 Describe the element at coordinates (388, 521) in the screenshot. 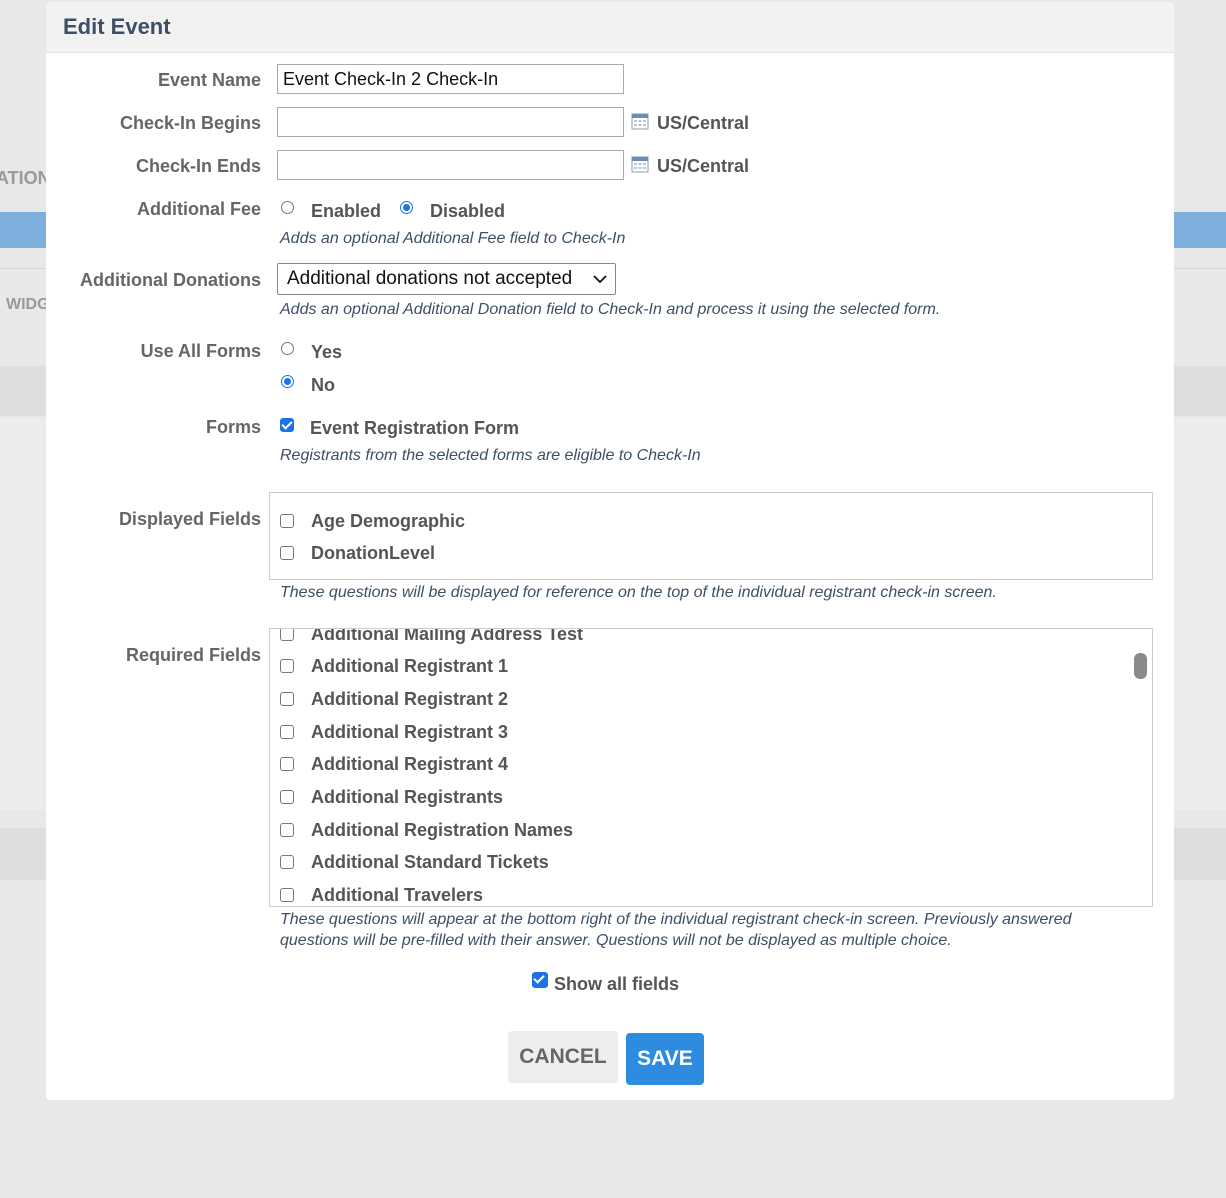

I see `field-label: Age Demographic` at that location.